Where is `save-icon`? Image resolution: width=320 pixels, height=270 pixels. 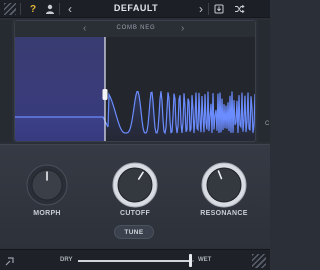
save-icon is located at coordinates (219, 9).